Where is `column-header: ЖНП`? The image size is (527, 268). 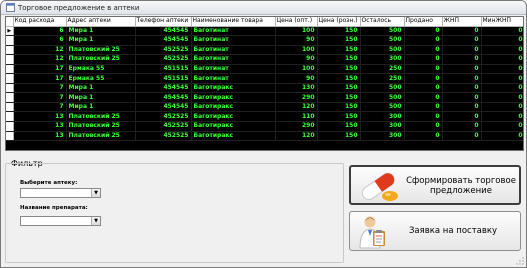
column-header: ЖНП is located at coordinates (462, 22).